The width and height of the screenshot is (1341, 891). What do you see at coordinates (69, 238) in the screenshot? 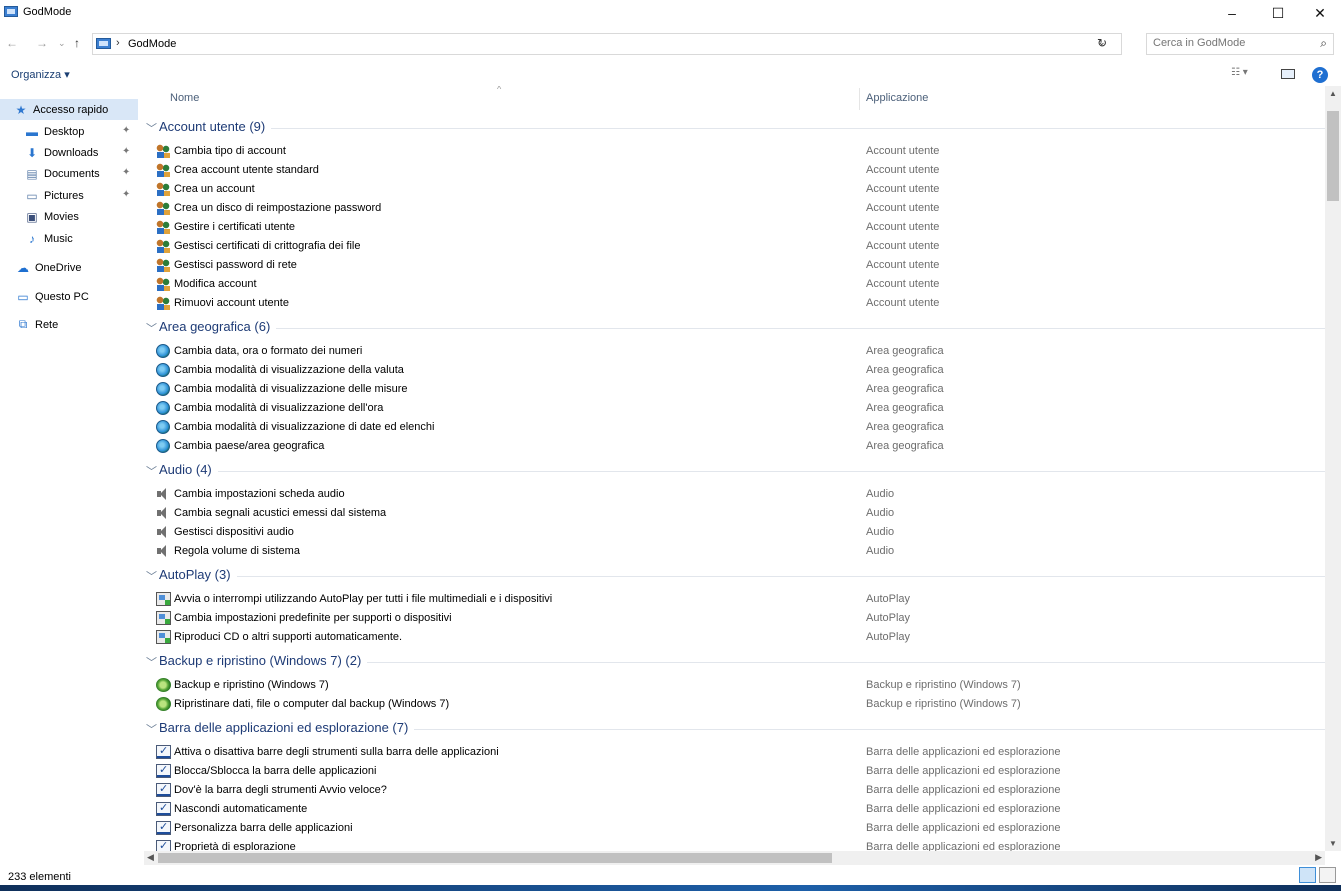
I see `nav-item-music: ♪ Music` at bounding box center [69, 238].